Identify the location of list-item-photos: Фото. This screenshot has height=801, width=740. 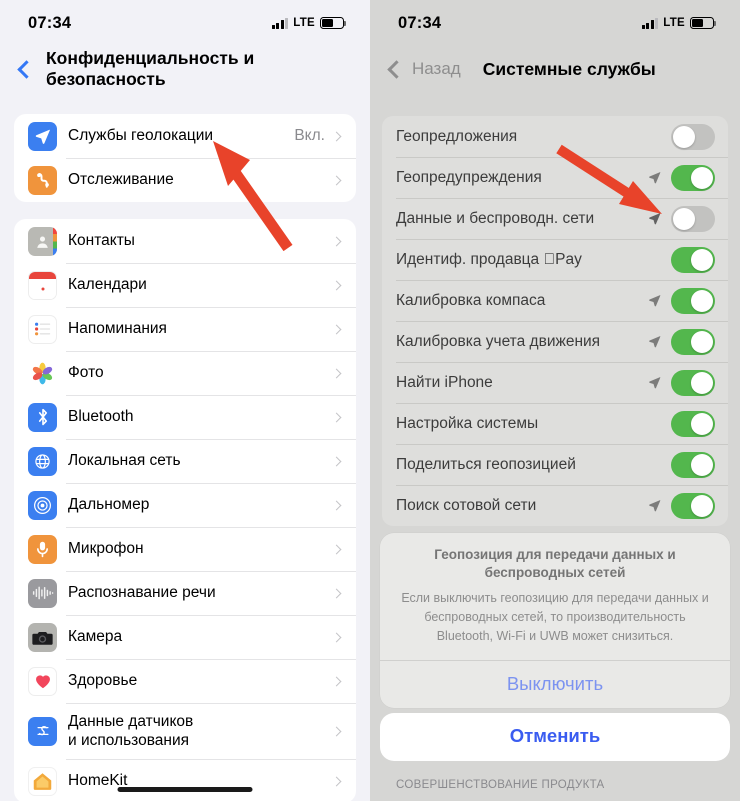
(185, 373).